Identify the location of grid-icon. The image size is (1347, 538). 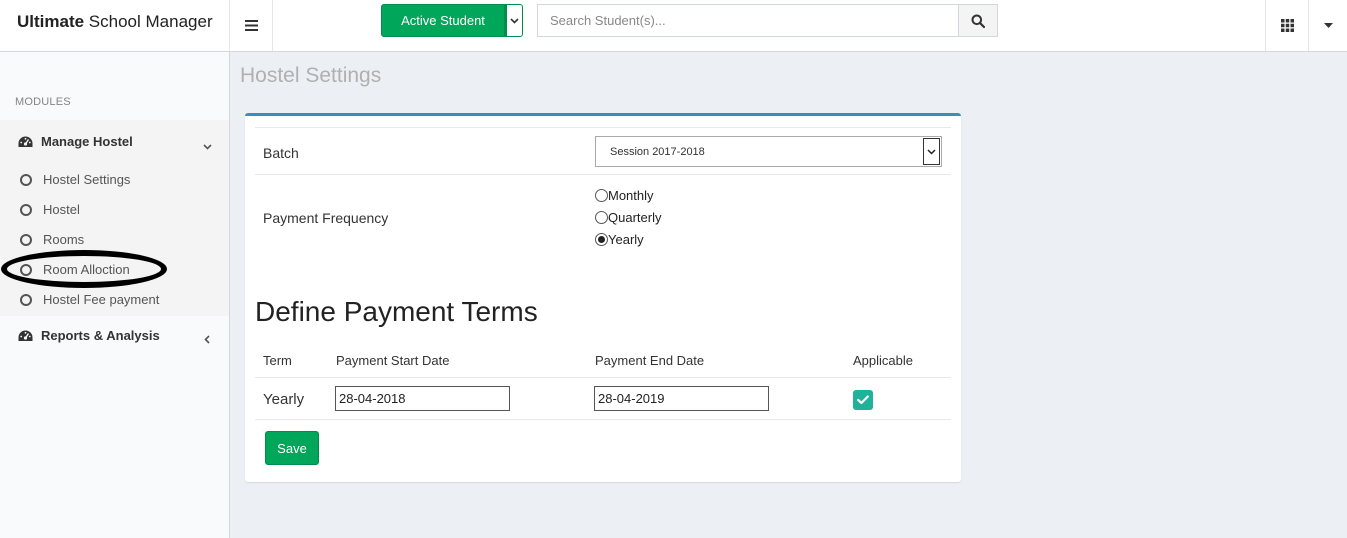
(1287, 25).